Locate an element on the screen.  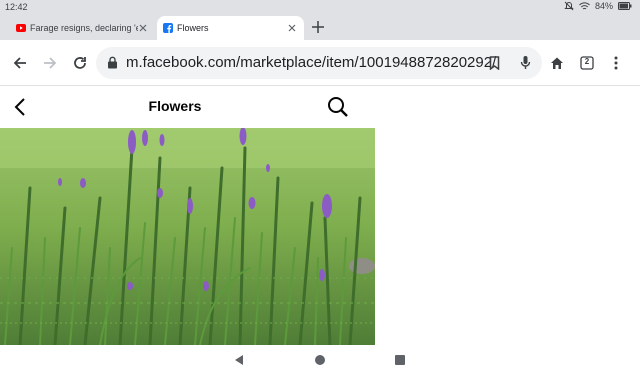
youtube-icon is located at coordinates (21, 28).